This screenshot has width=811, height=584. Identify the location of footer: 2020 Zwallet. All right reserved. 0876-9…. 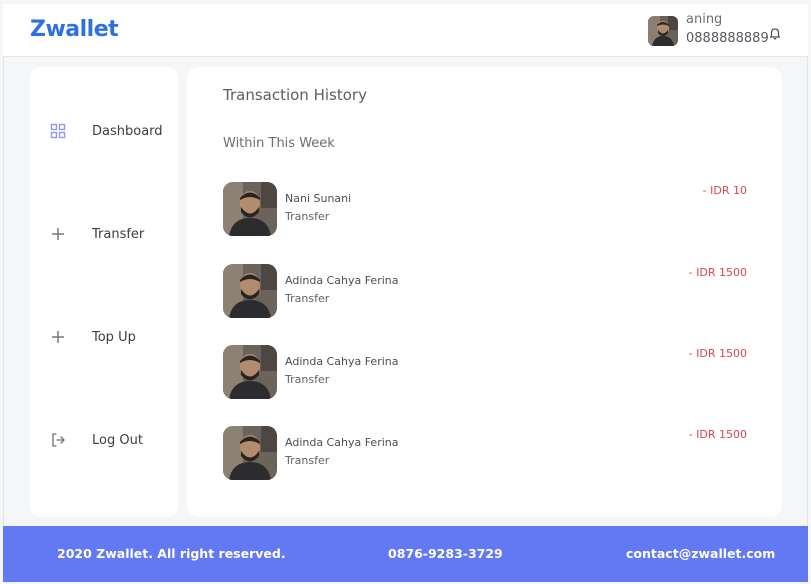
(405, 554).